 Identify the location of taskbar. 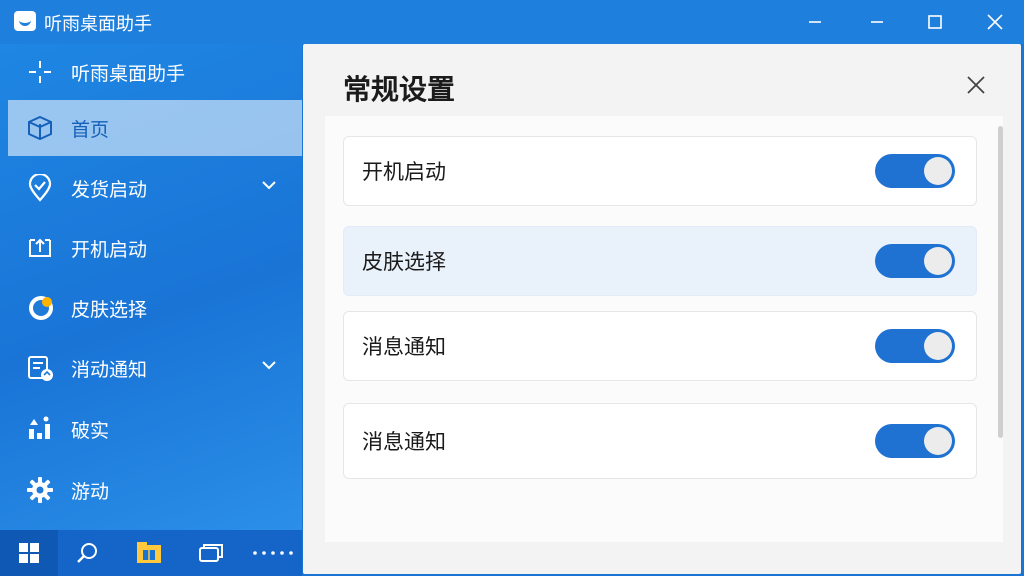
(151, 553).